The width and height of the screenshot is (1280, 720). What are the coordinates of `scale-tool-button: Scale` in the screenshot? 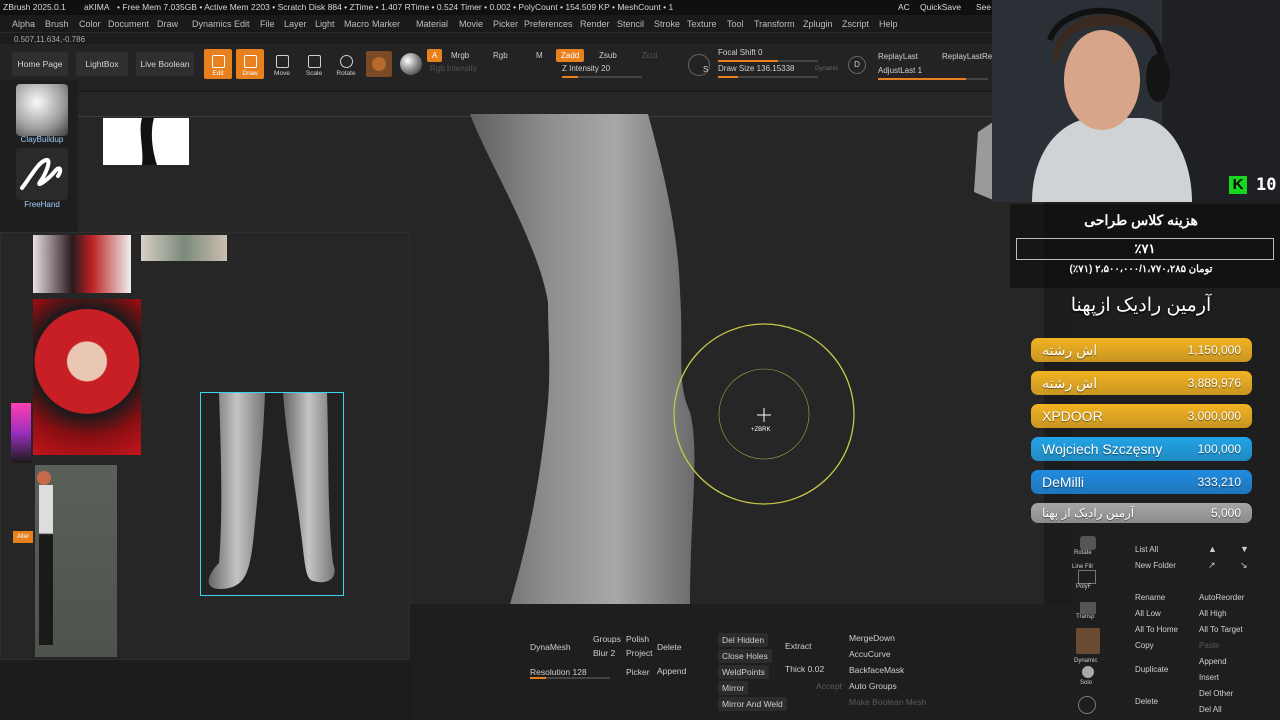 It's located at (314, 64).